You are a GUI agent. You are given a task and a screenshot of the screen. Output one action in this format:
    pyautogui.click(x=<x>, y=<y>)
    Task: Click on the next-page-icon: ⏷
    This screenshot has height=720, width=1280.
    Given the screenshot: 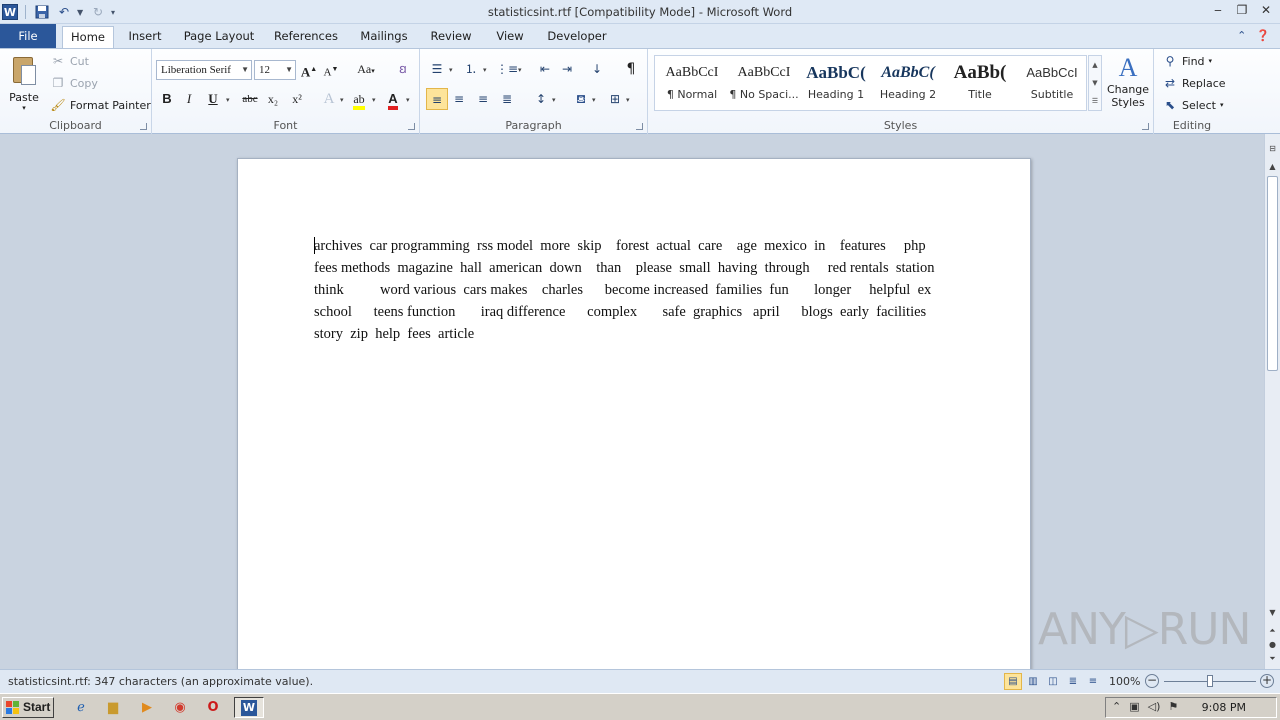 What is the action you would take?
    pyautogui.click(x=1272, y=659)
    